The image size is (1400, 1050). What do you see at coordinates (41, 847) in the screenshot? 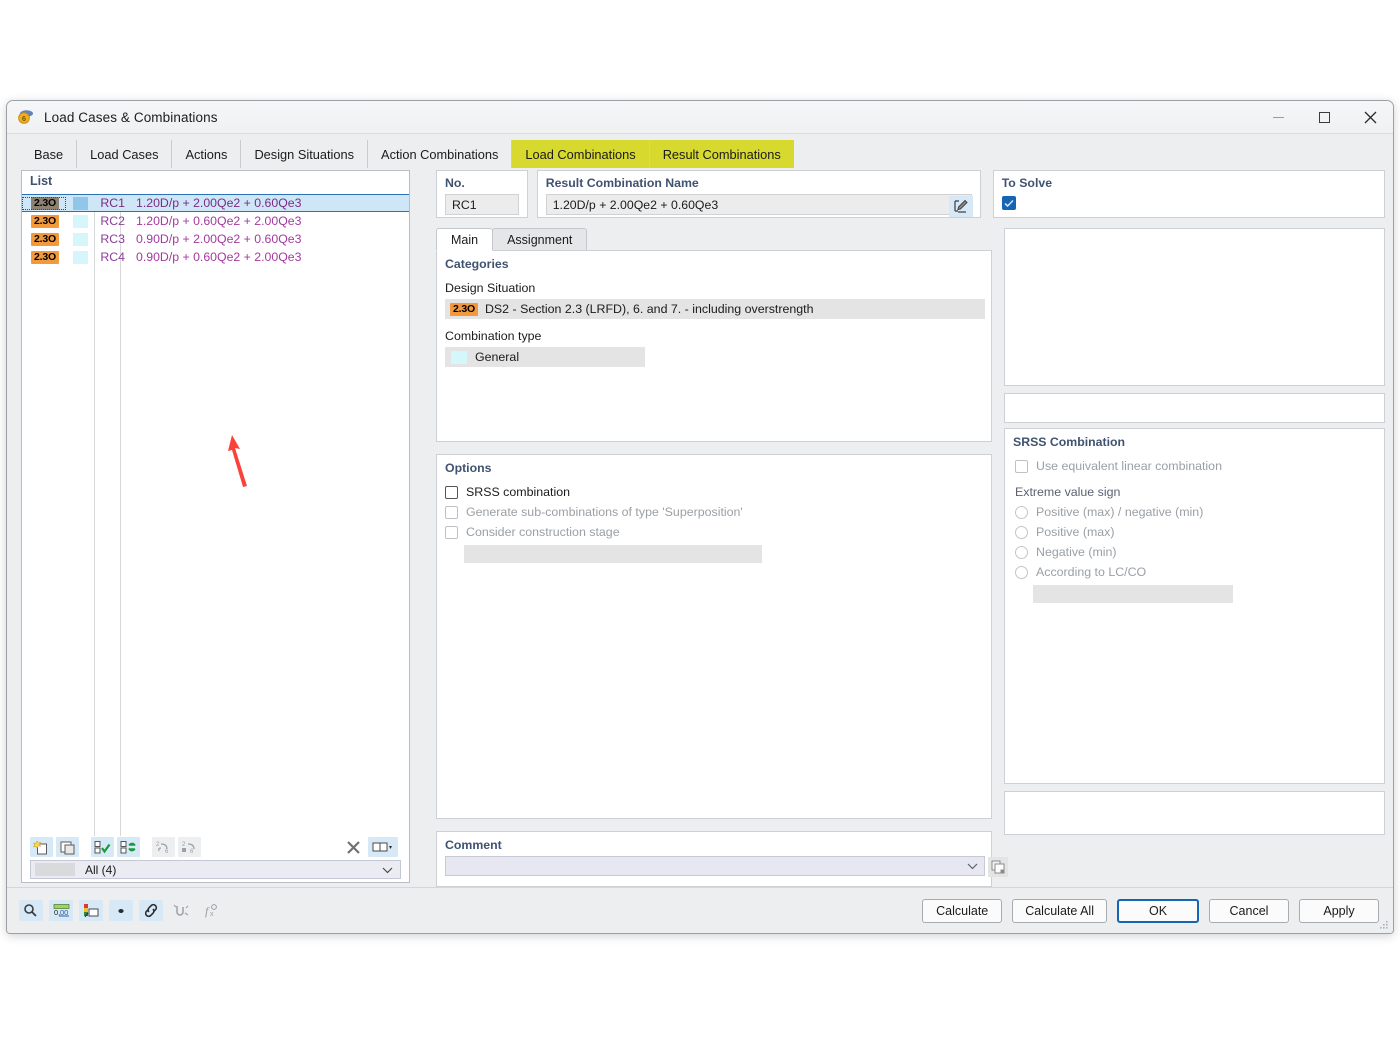
I see `new-combination-icon` at bounding box center [41, 847].